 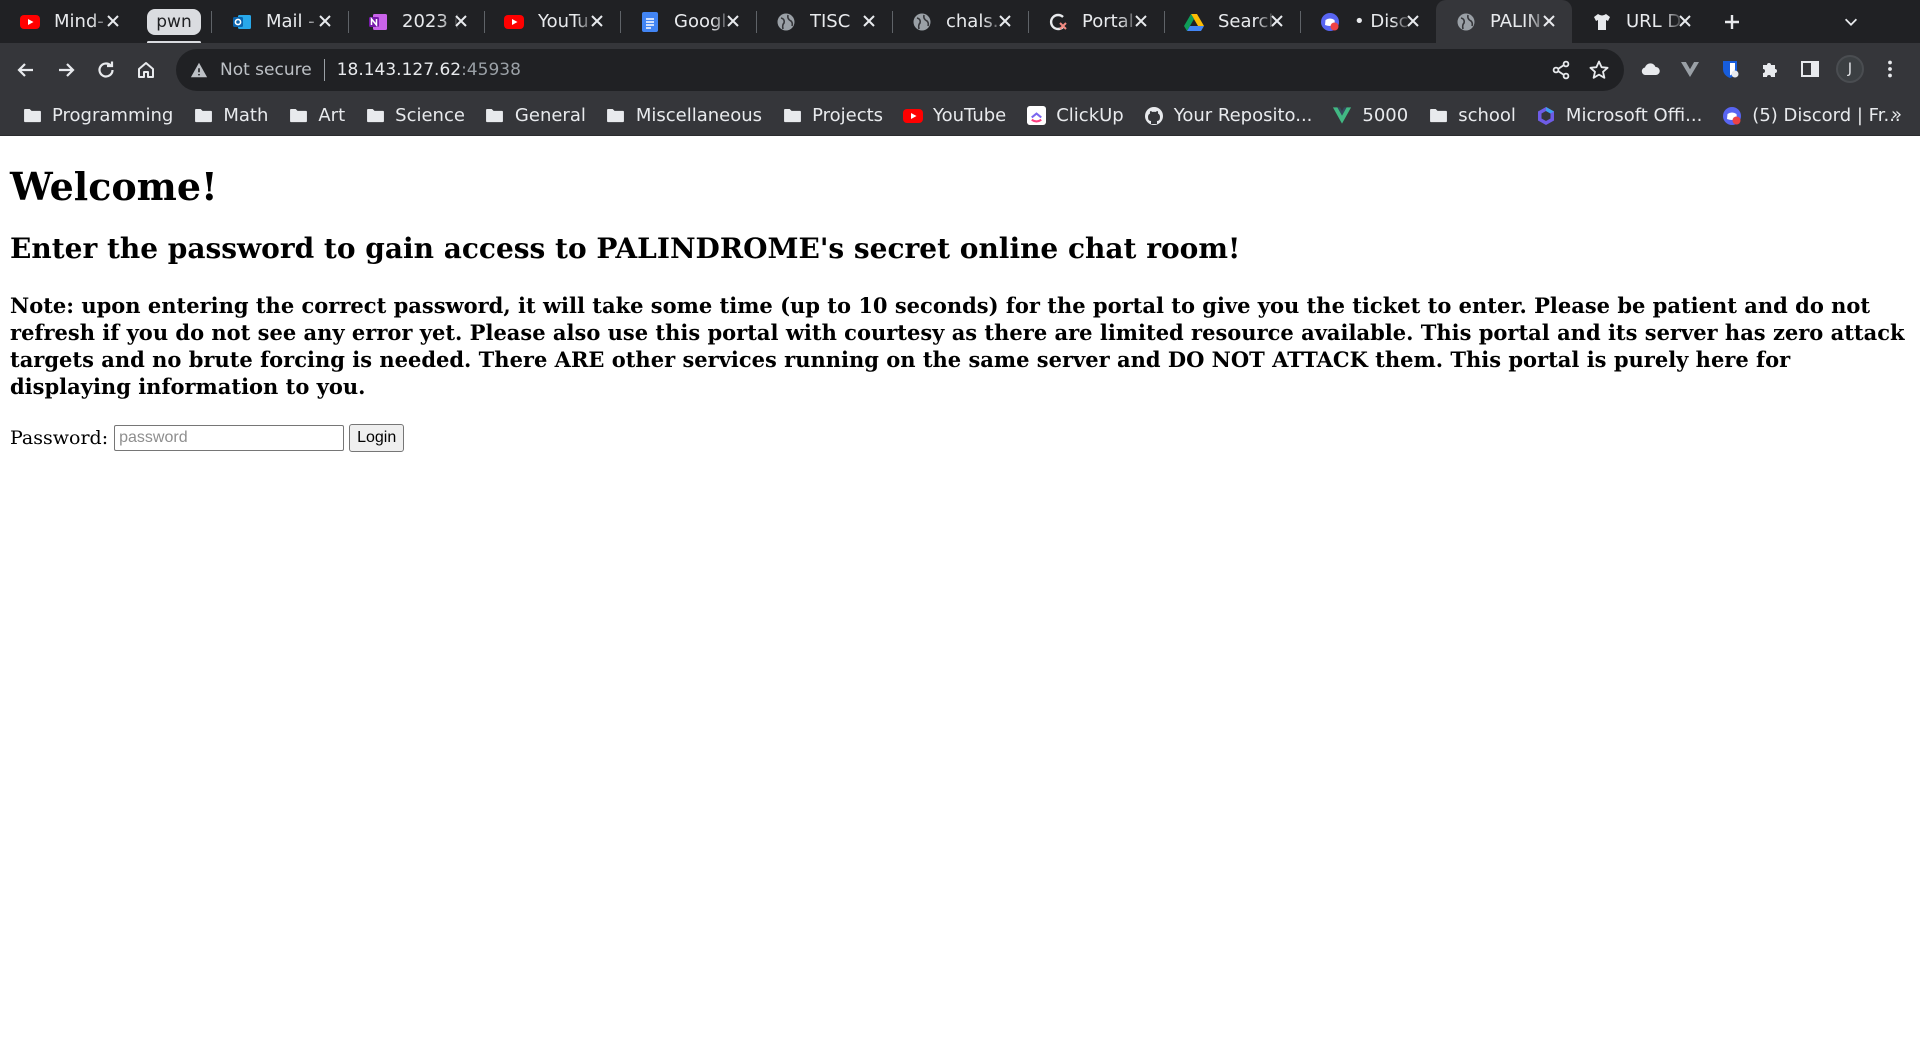 I want to click on home-button, so click(x=146, y=70).